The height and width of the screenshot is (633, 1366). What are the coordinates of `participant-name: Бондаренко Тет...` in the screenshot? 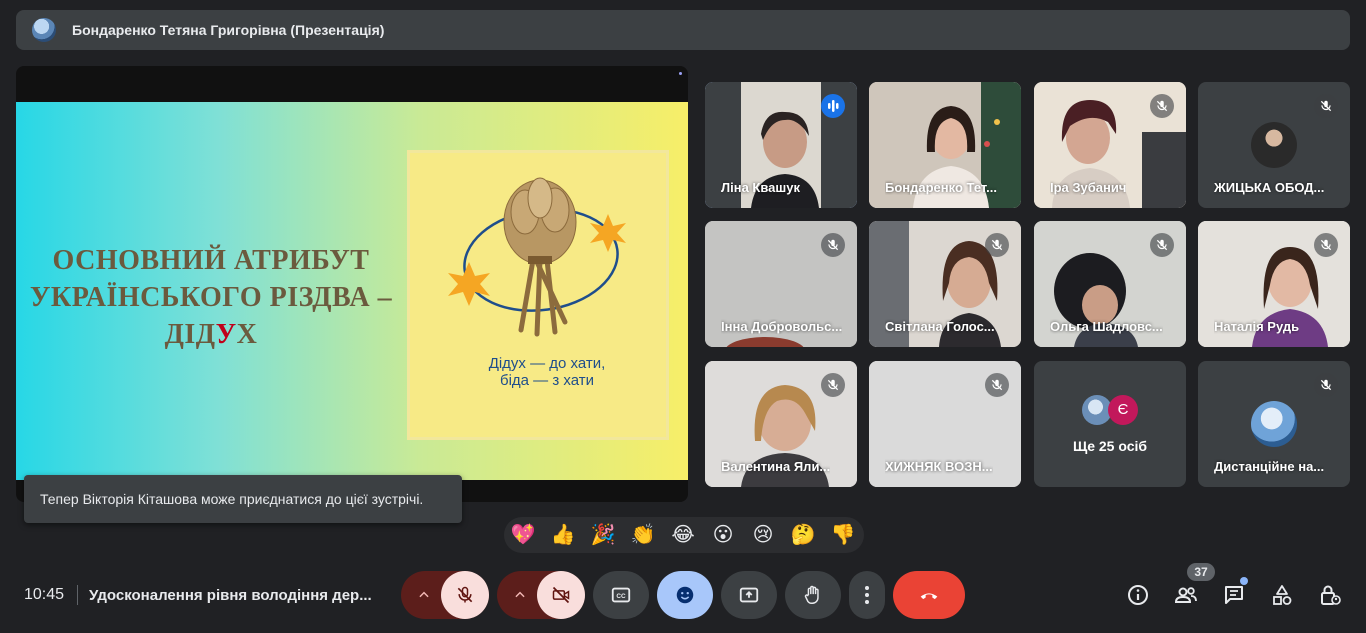 It's located at (941, 187).